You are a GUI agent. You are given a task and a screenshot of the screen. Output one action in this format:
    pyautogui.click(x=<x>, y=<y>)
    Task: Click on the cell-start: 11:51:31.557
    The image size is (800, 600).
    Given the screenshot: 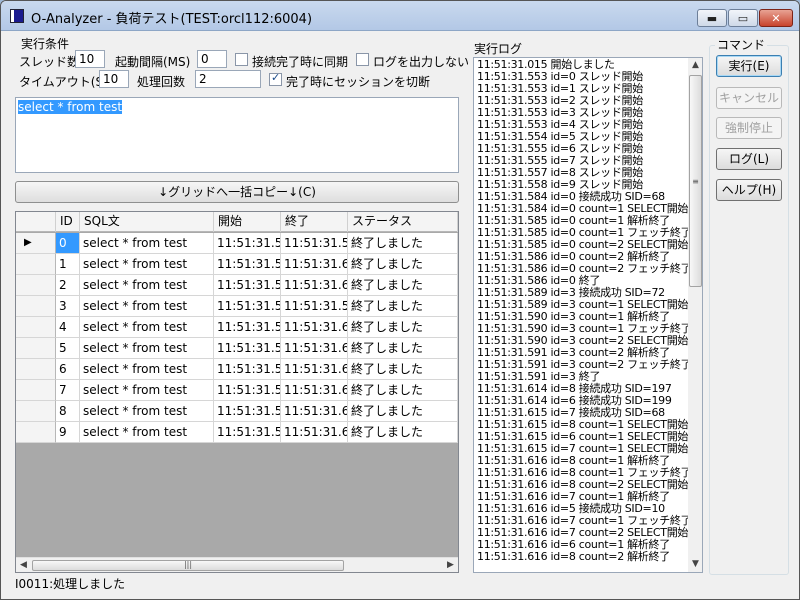 What is the action you would take?
    pyautogui.click(x=247, y=411)
    